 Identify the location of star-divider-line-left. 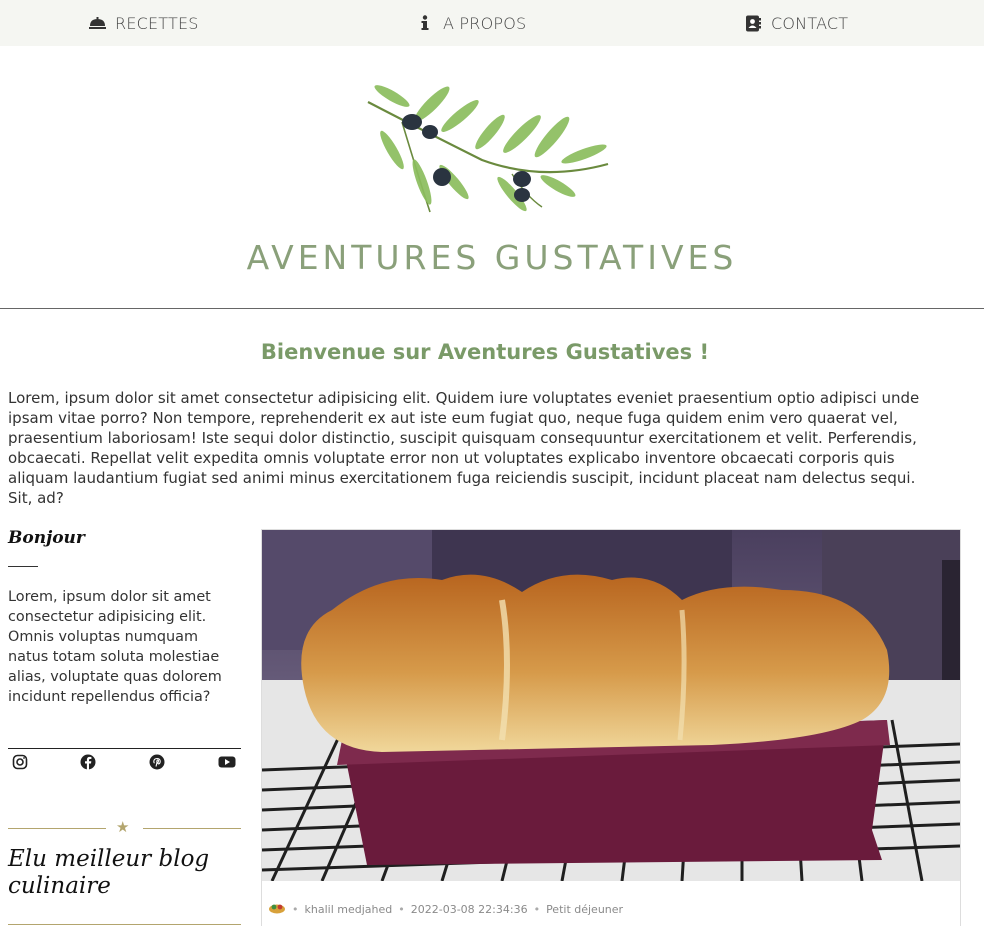
(57, 828).